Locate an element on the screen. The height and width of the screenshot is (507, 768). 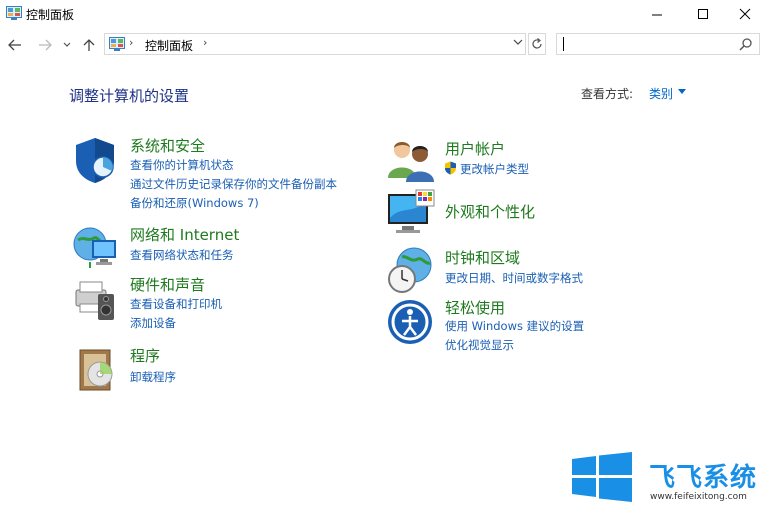
arrow-right-icon is located at coordinates (45, 45).